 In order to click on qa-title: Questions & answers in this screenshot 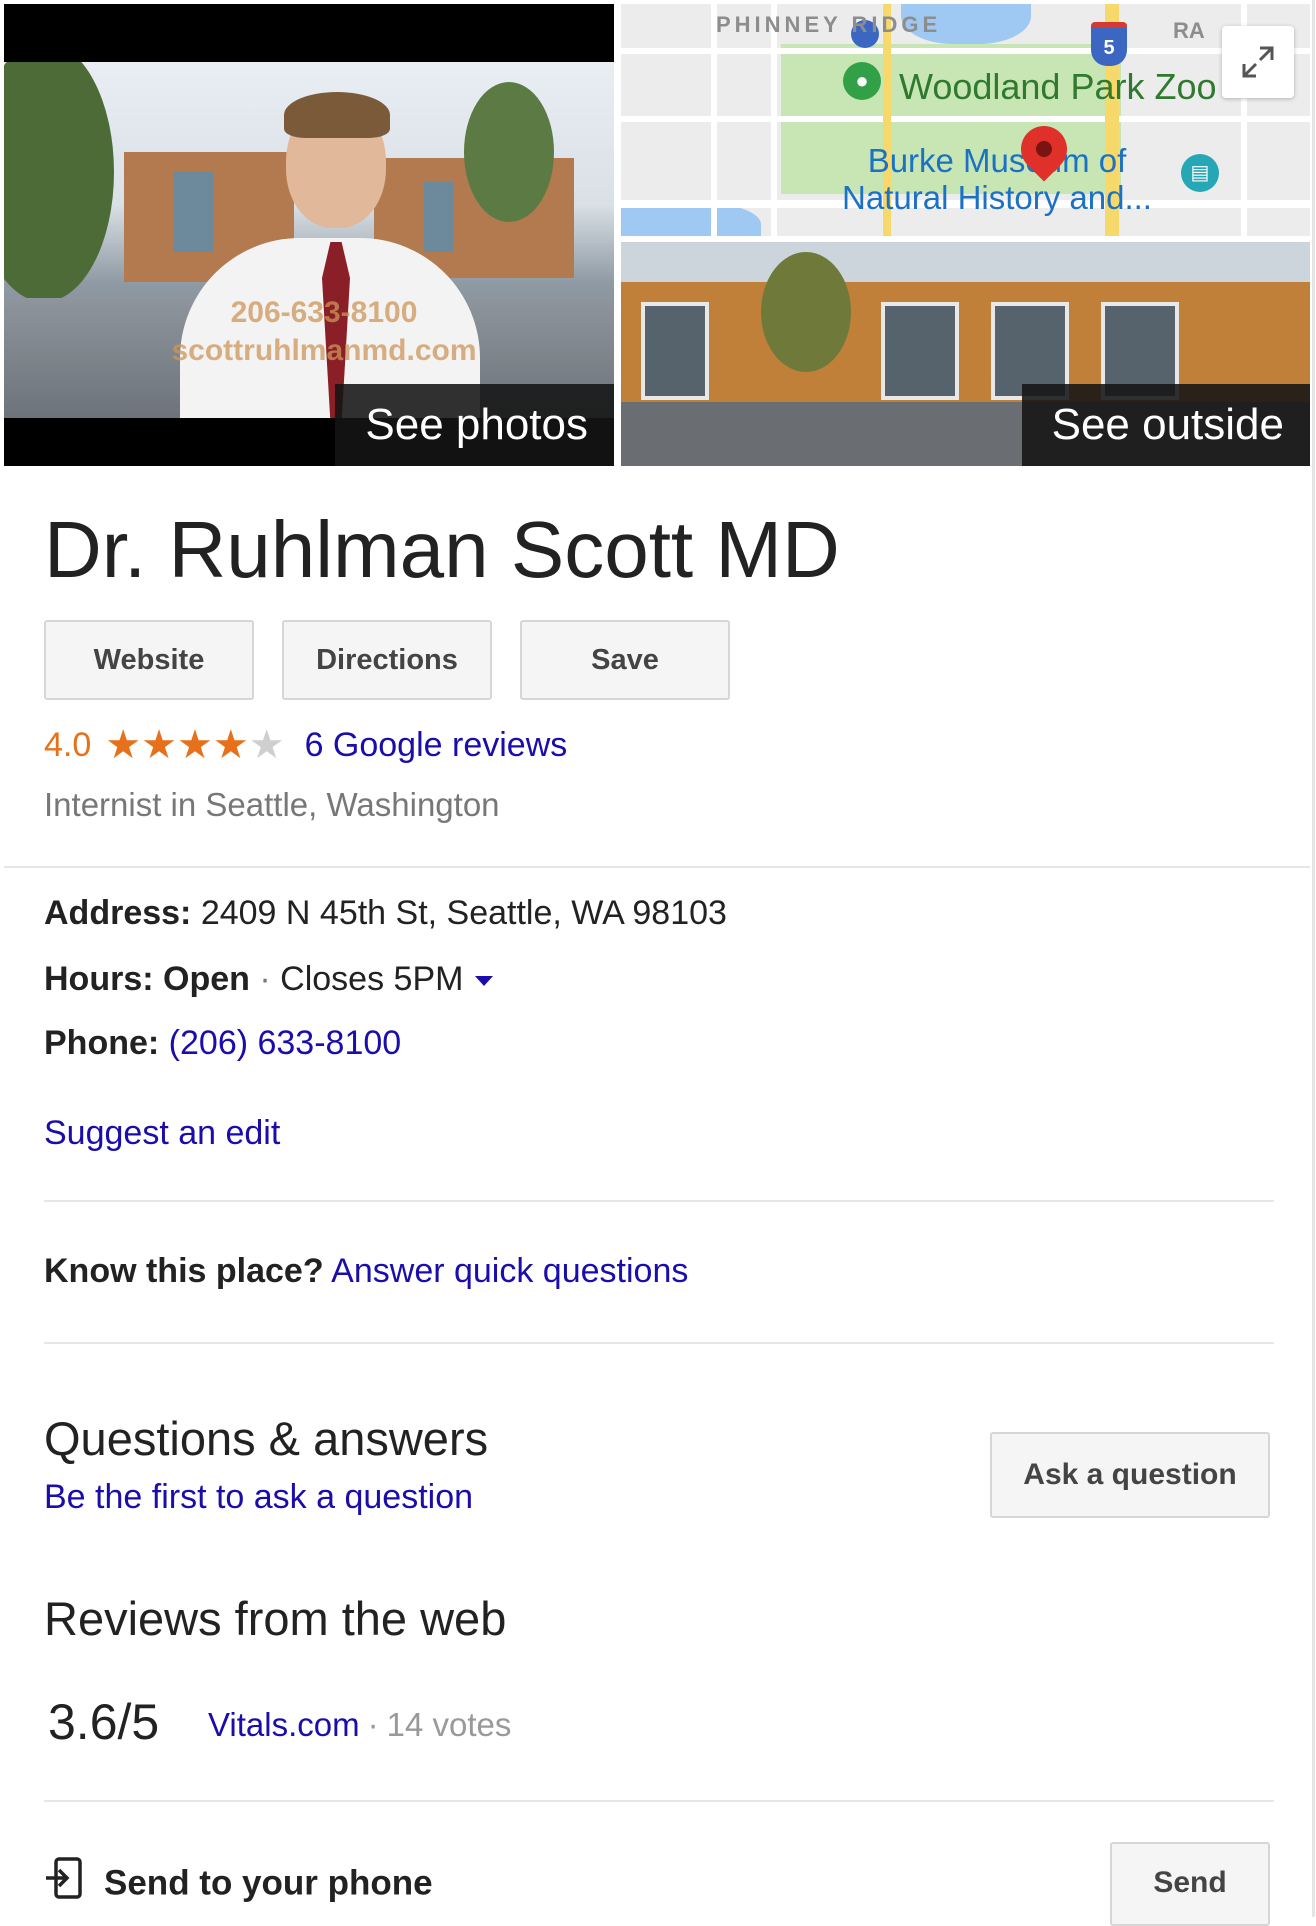, I will do `click(266, 1438)`.